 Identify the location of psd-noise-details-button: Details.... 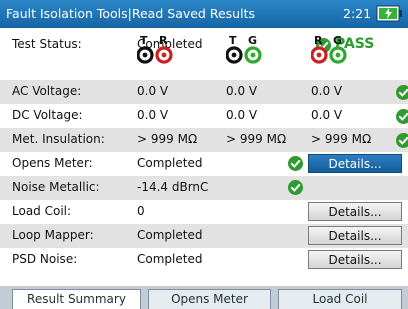
(355, 259).